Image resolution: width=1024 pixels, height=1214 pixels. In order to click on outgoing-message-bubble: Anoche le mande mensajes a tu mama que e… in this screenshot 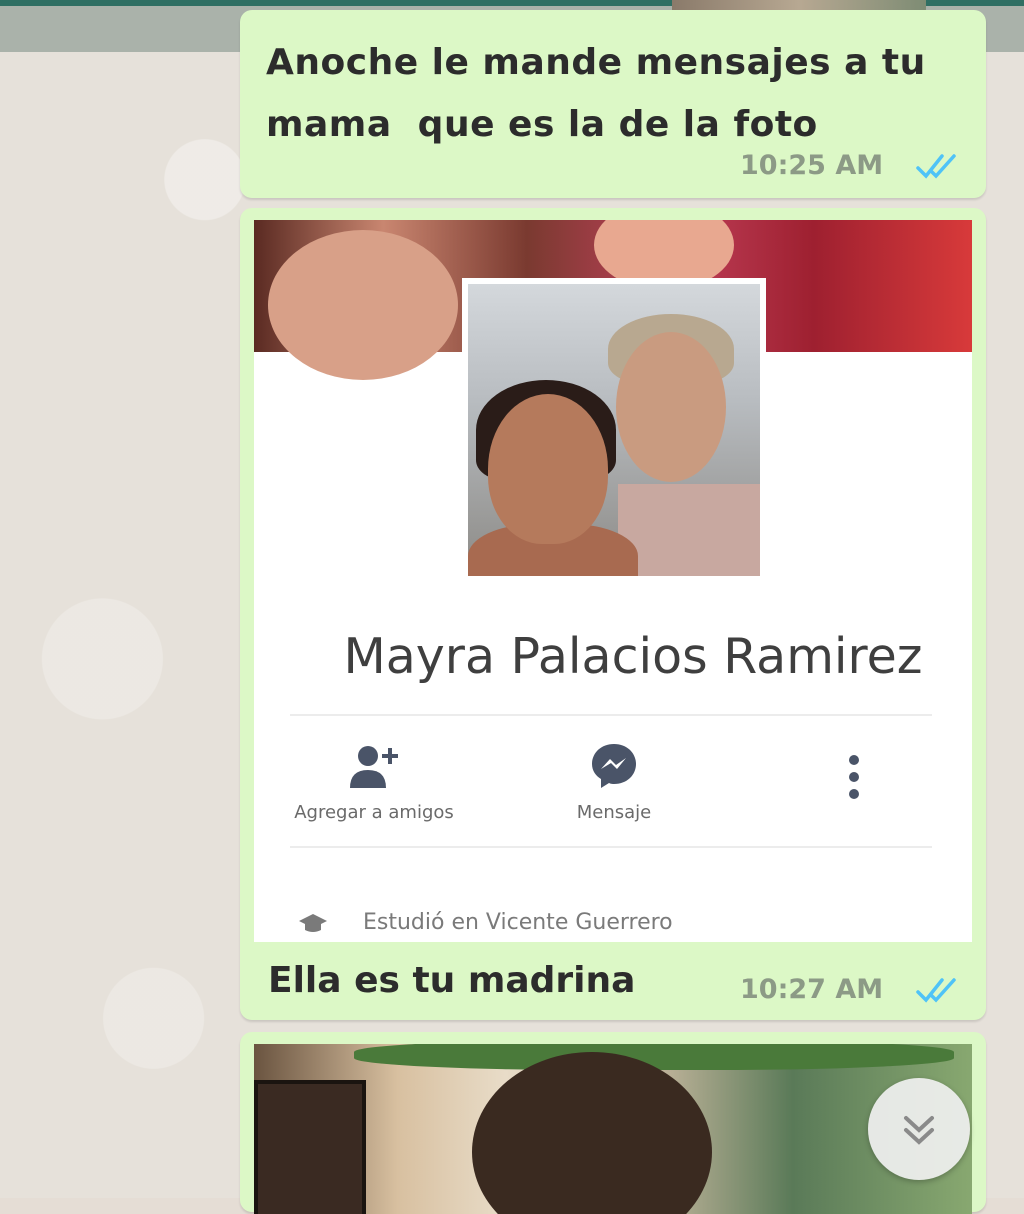, I will do `click(613, 104)`.